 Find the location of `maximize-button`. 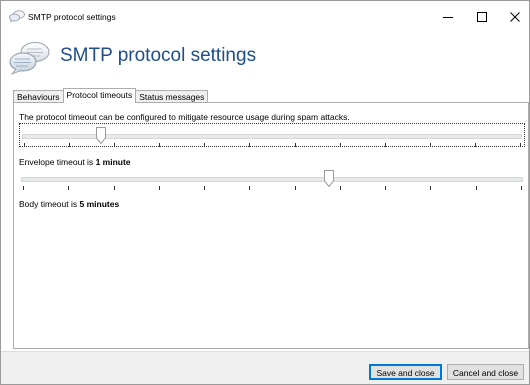

maximize-button is located at coordinates (482, 17).